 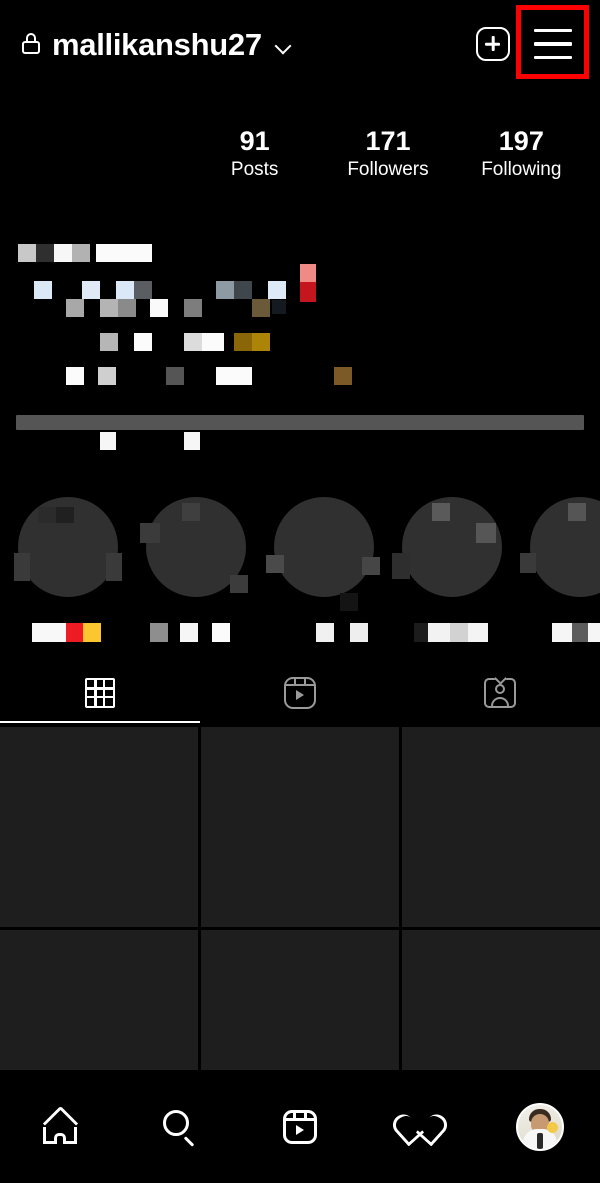 I want to click on stat-posts: 91 Posts, so click(x=254, y=156).